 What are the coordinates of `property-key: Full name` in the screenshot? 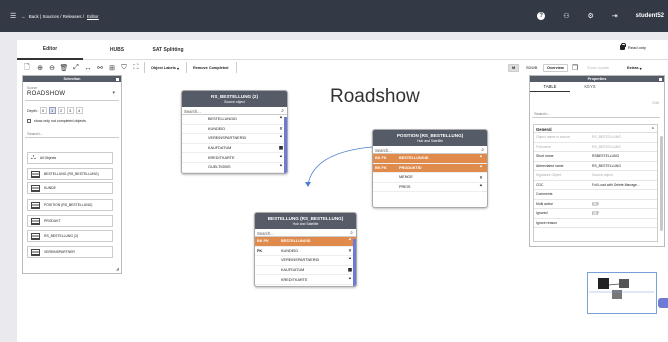 It's located at (543, 146).